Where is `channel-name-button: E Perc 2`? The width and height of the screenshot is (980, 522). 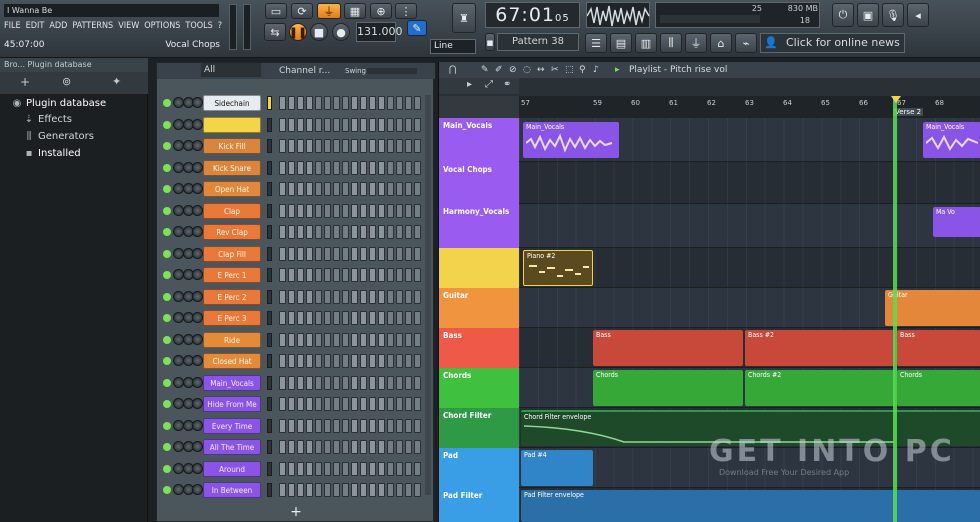
channel-name-button: E Perc 2 is located at coordinates (232, 296).